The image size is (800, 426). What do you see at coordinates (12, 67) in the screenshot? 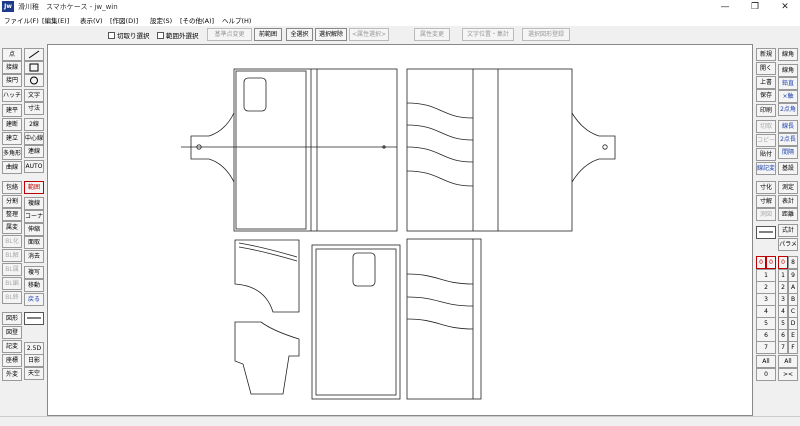
I see `tool-tangent: 接線` at bounding box center [12, 67].